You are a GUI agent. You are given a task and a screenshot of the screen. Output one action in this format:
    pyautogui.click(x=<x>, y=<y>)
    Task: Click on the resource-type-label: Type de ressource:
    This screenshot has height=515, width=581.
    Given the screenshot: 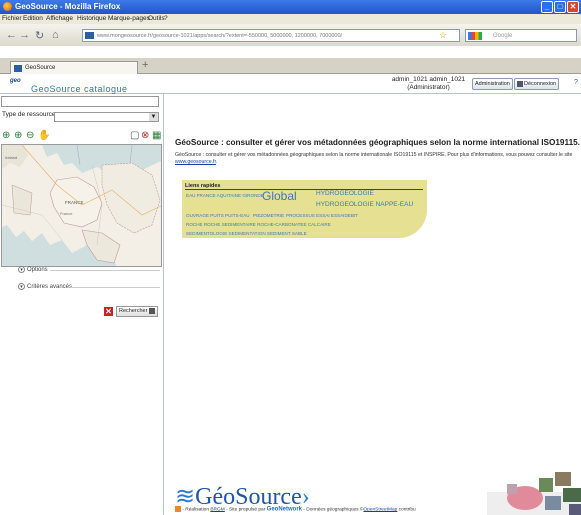 What is the action you would take?
    pyautogui.click(x=30, y=114)
    